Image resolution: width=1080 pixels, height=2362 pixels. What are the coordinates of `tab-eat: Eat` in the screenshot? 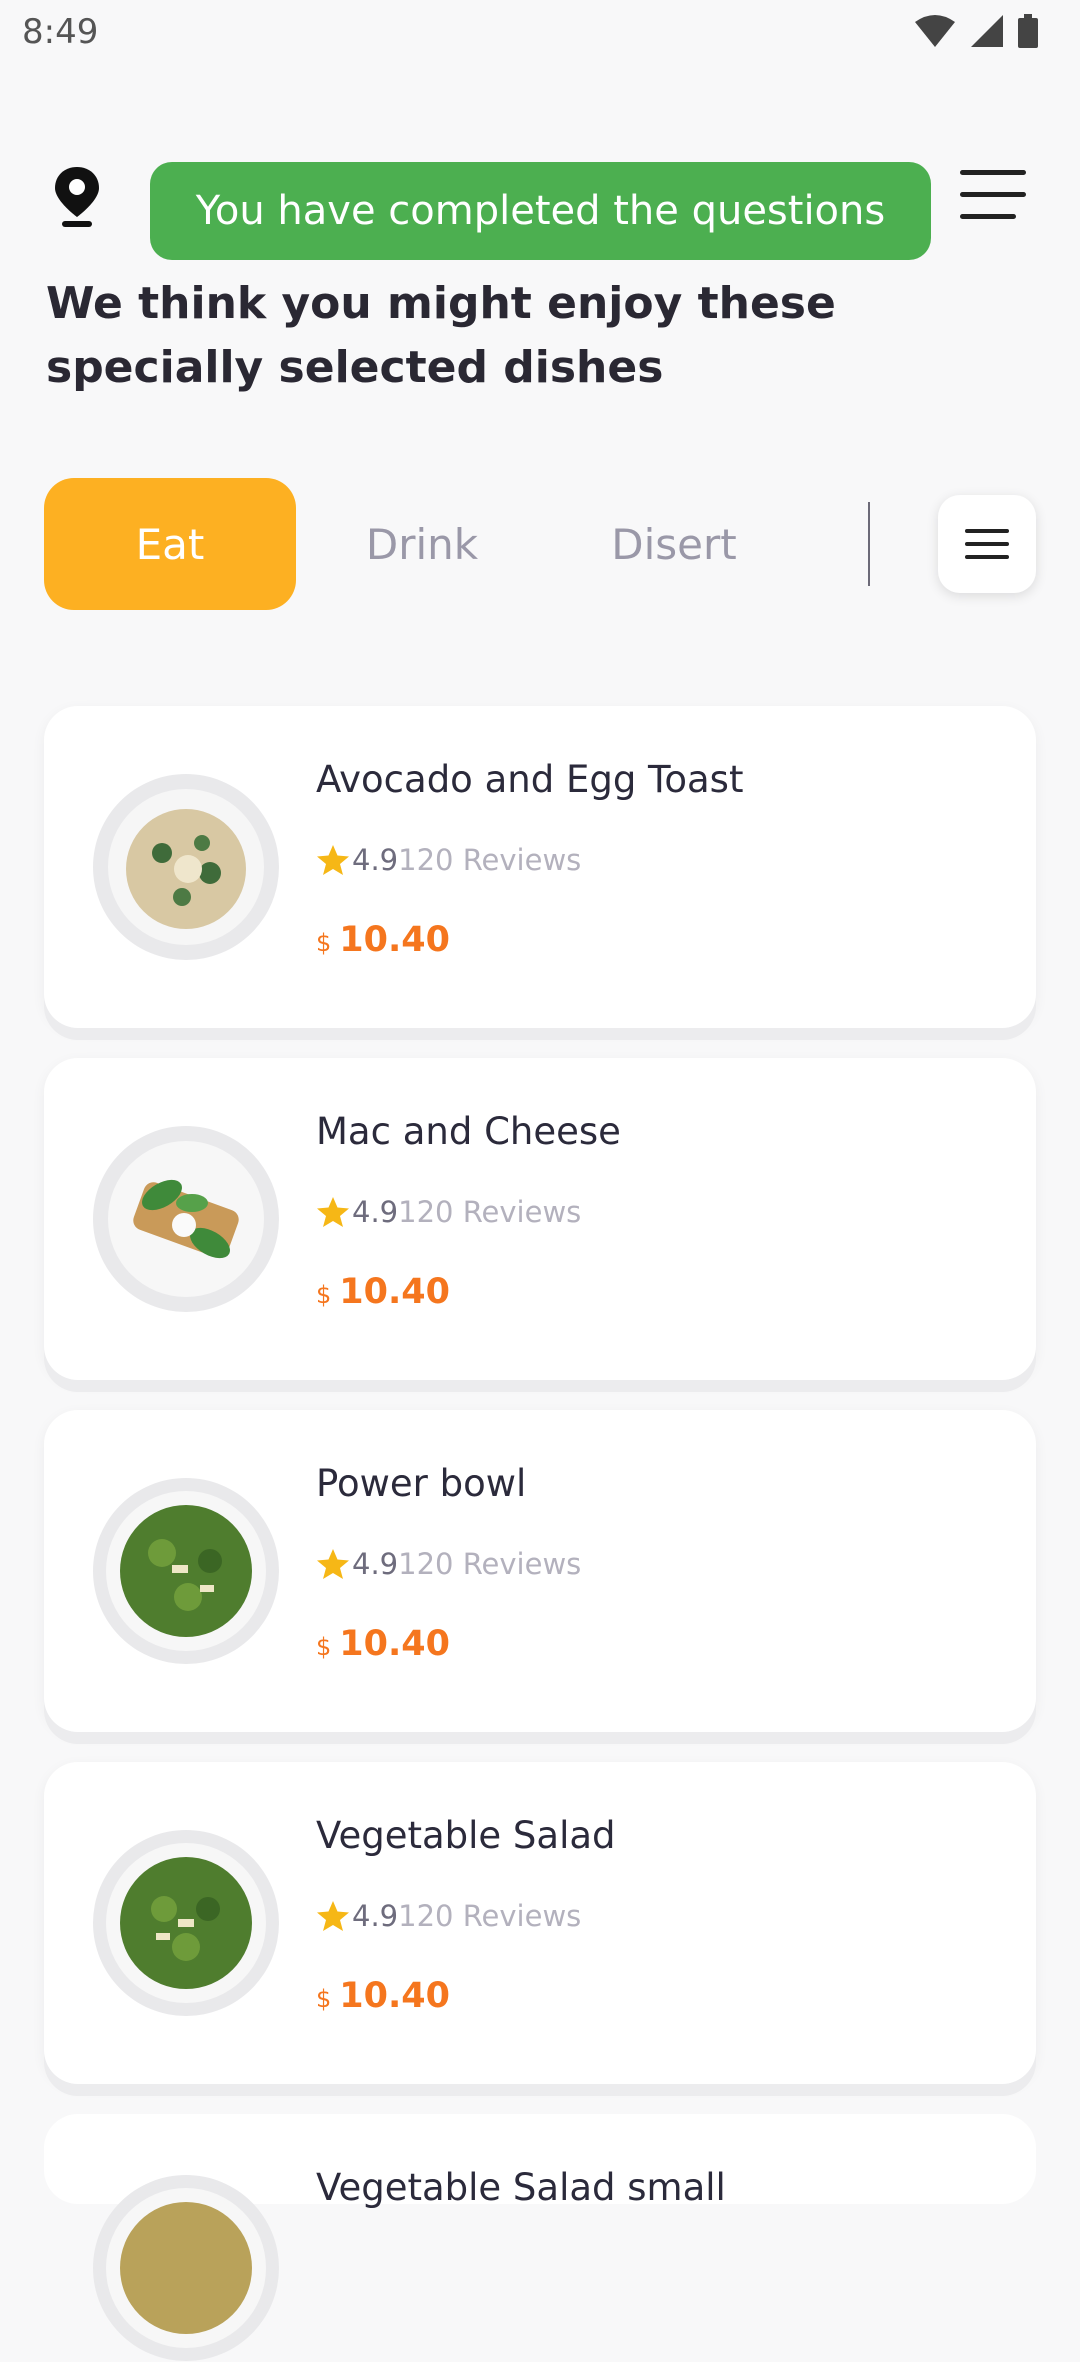 It's located at (170, 544).